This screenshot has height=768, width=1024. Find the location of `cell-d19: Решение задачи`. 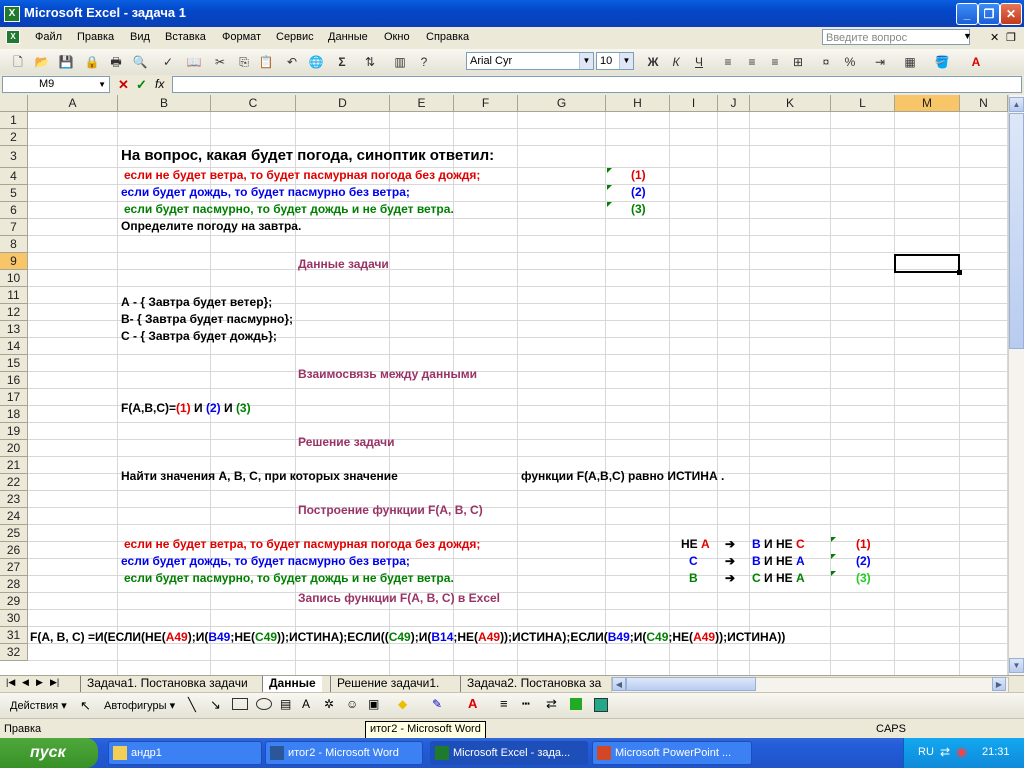

cell-d19: Решение задачи is located at coordinates (346, 442).